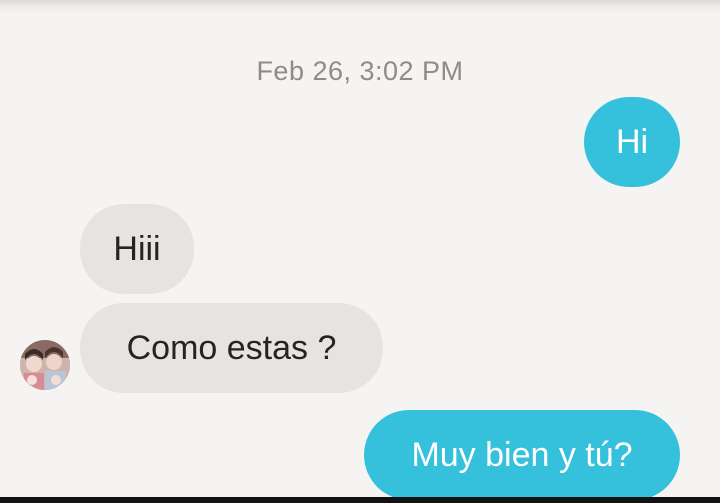  What do you see at coordinates (137, 249) in the screenshot?
I see `received-message-bubble: Hiii` at bounding box center [137, 249].